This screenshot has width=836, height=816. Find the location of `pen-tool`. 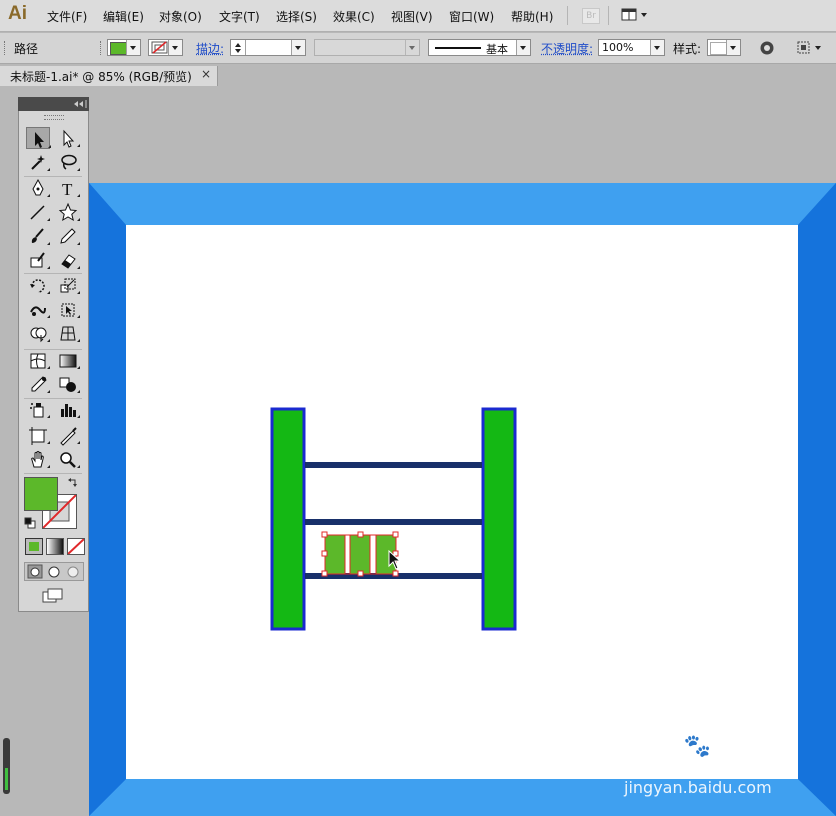

pen-tool is located at coordinates (38, 188).